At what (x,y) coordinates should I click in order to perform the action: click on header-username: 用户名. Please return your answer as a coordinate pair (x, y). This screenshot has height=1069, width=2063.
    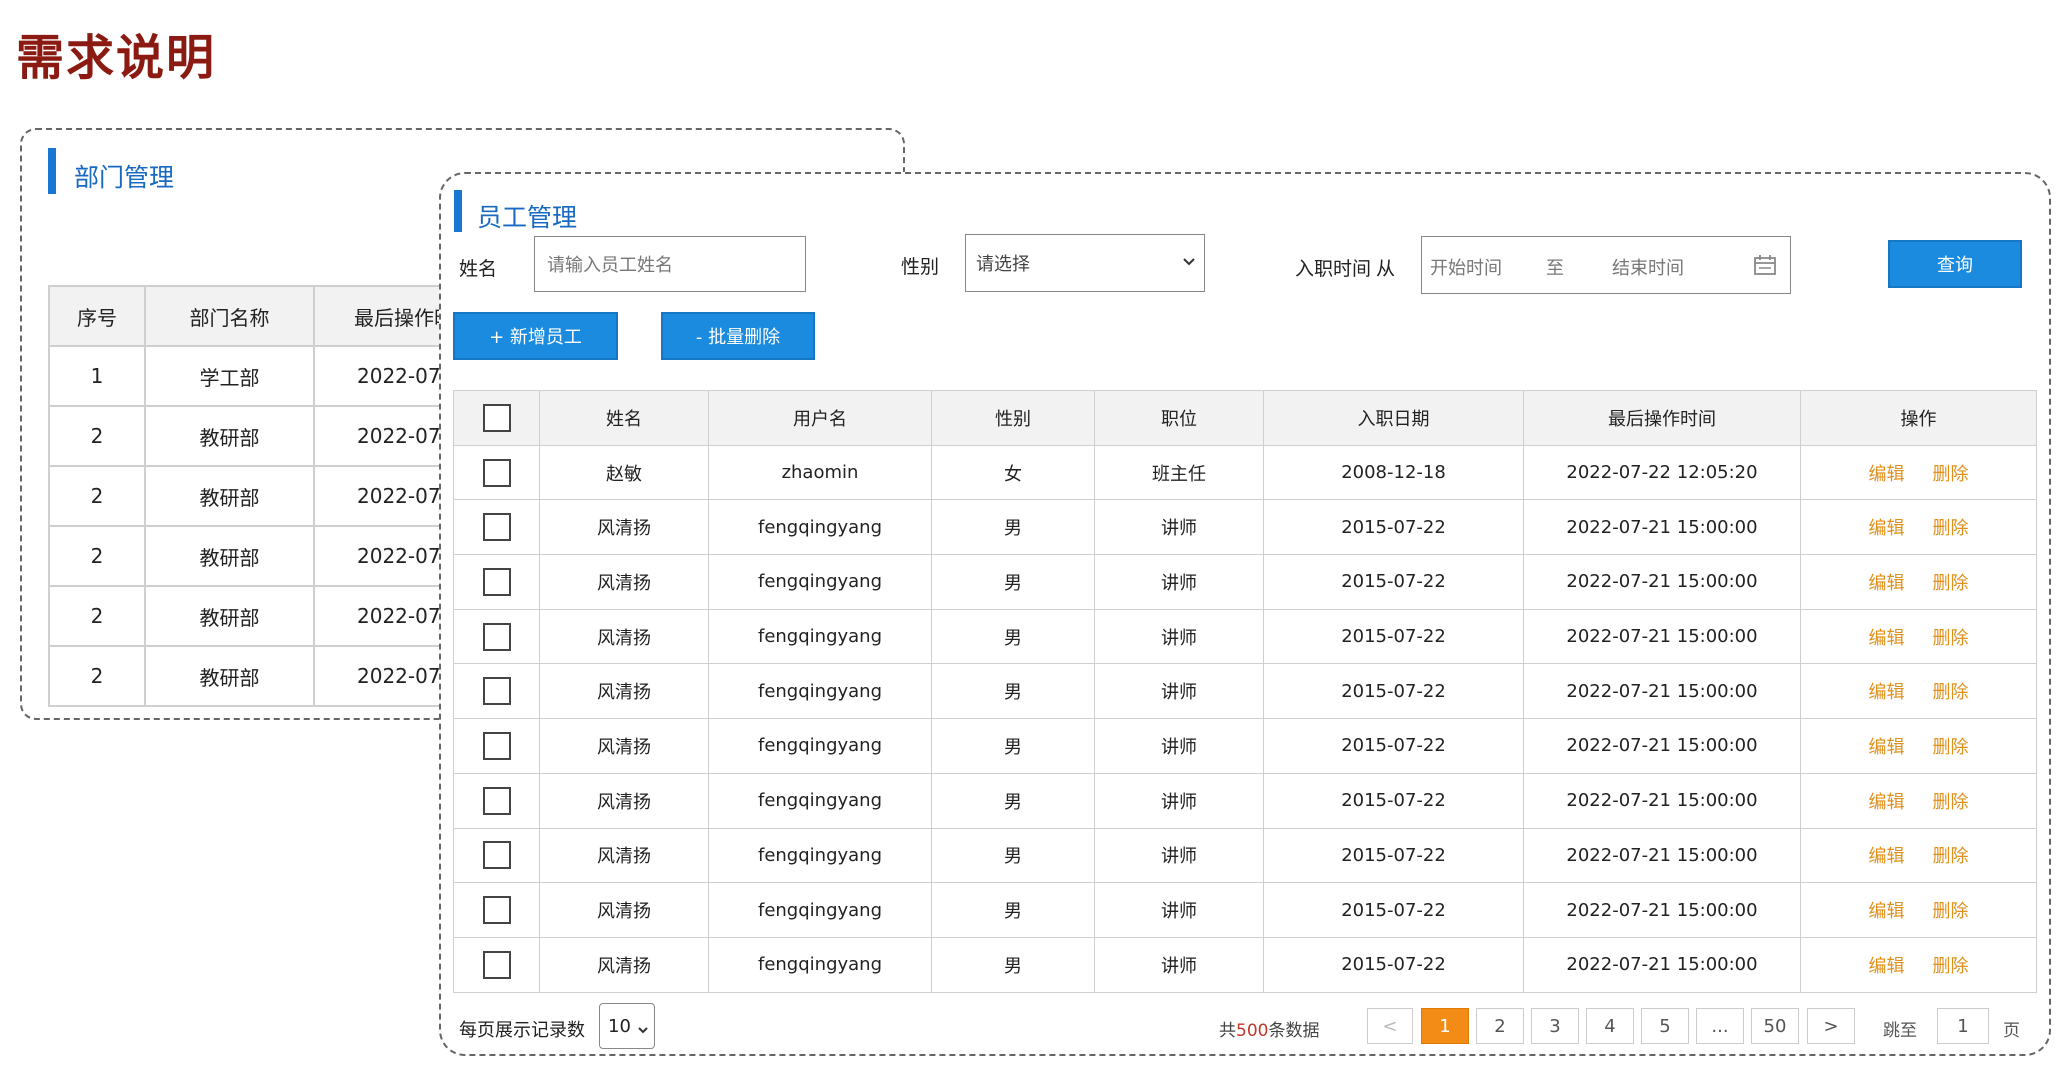
    Looking at the image, I should click on (820, 418).